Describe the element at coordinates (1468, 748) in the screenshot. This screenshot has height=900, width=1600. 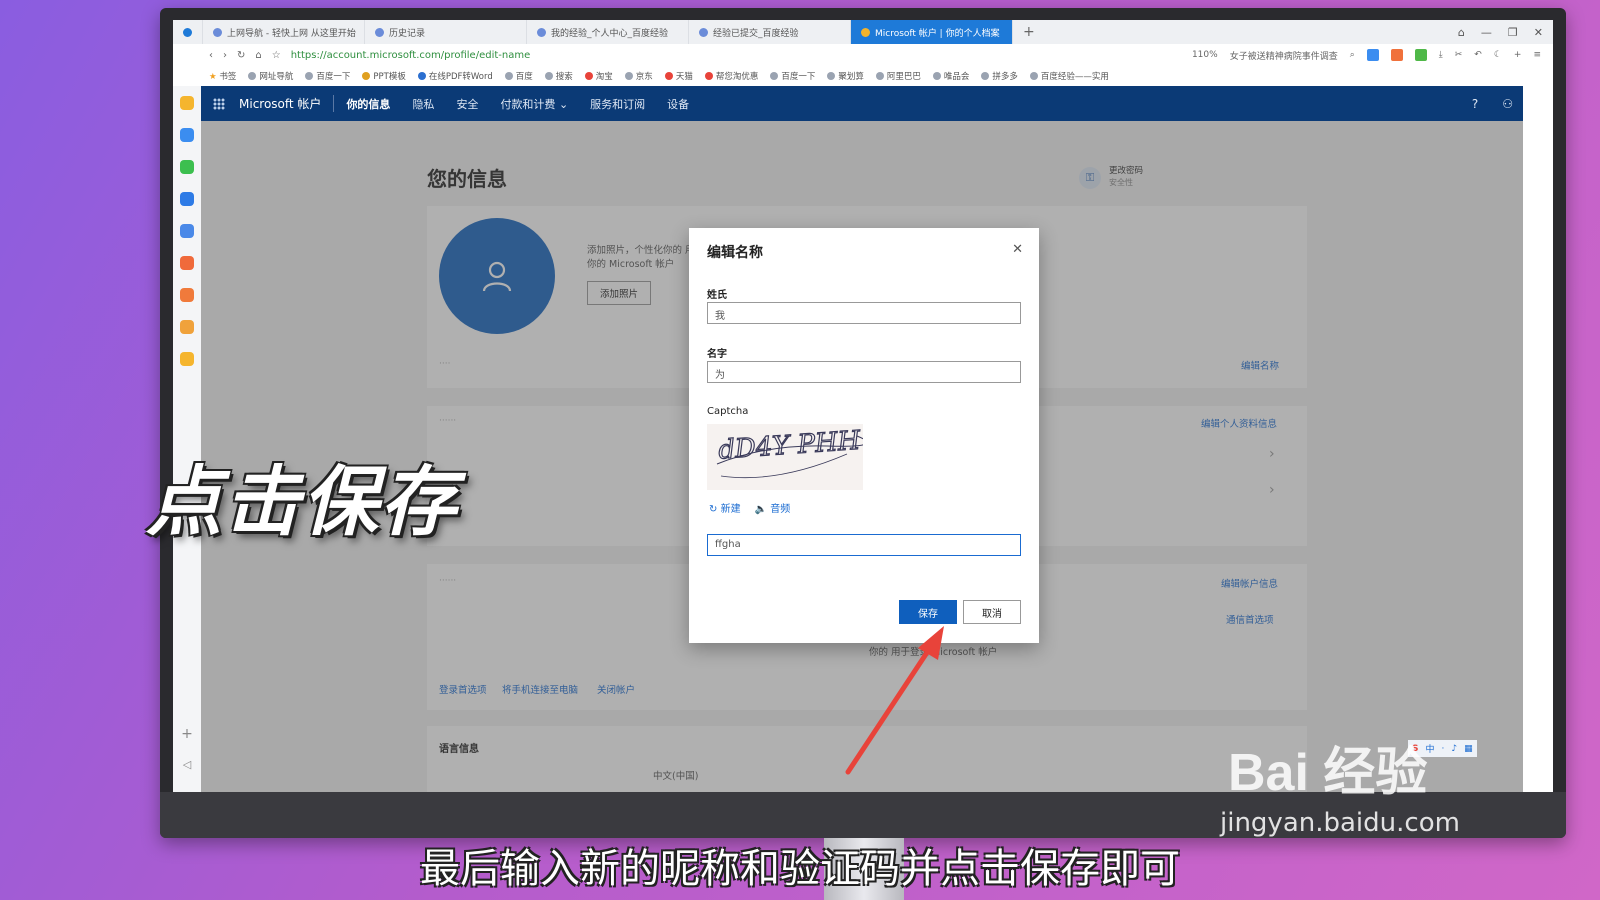
I see `keyboard-icon: ▦` at that location.